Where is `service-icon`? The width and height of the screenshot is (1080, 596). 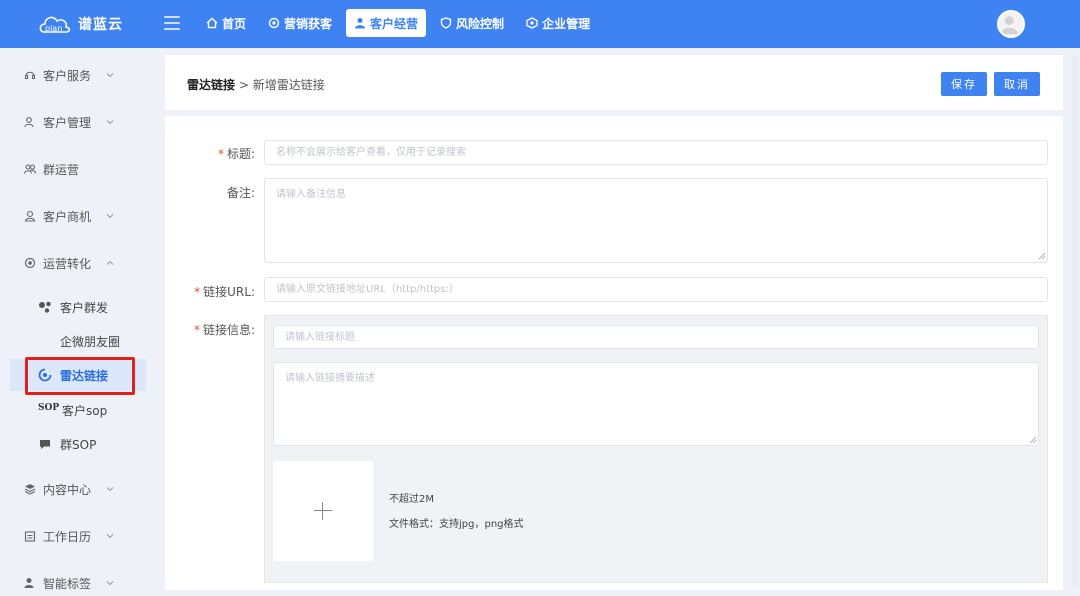 service-icon is located at coordinates (30, 75).